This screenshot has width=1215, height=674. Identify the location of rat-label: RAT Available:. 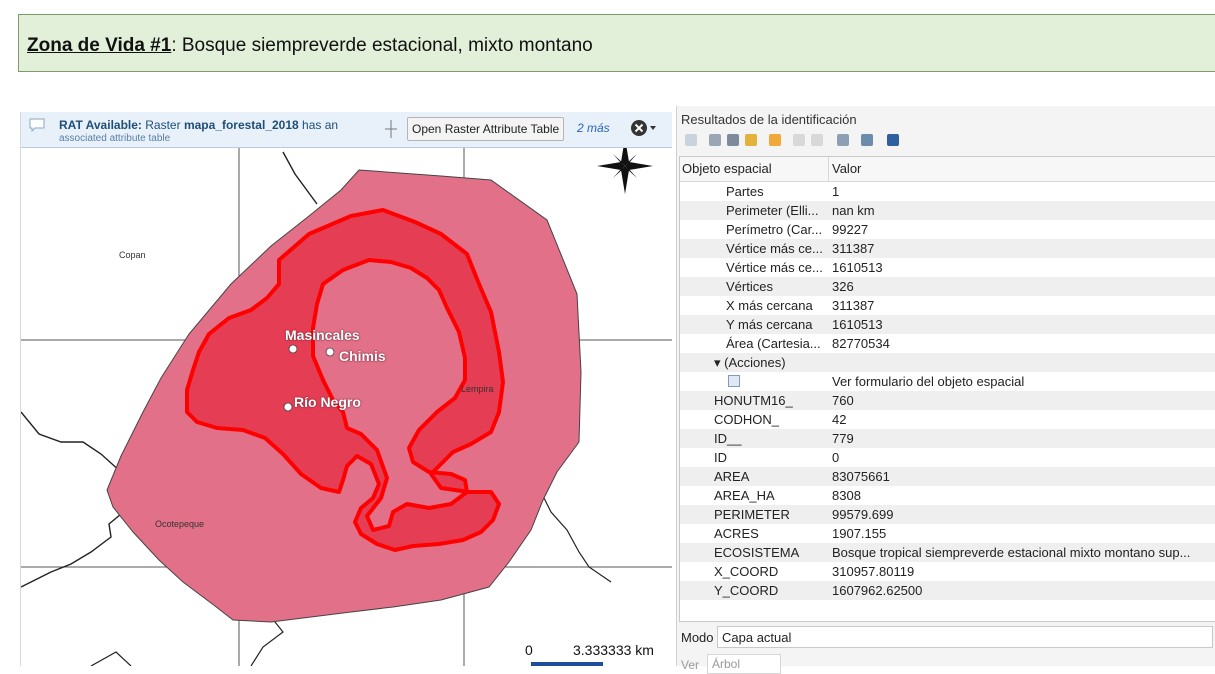
(100, 125).